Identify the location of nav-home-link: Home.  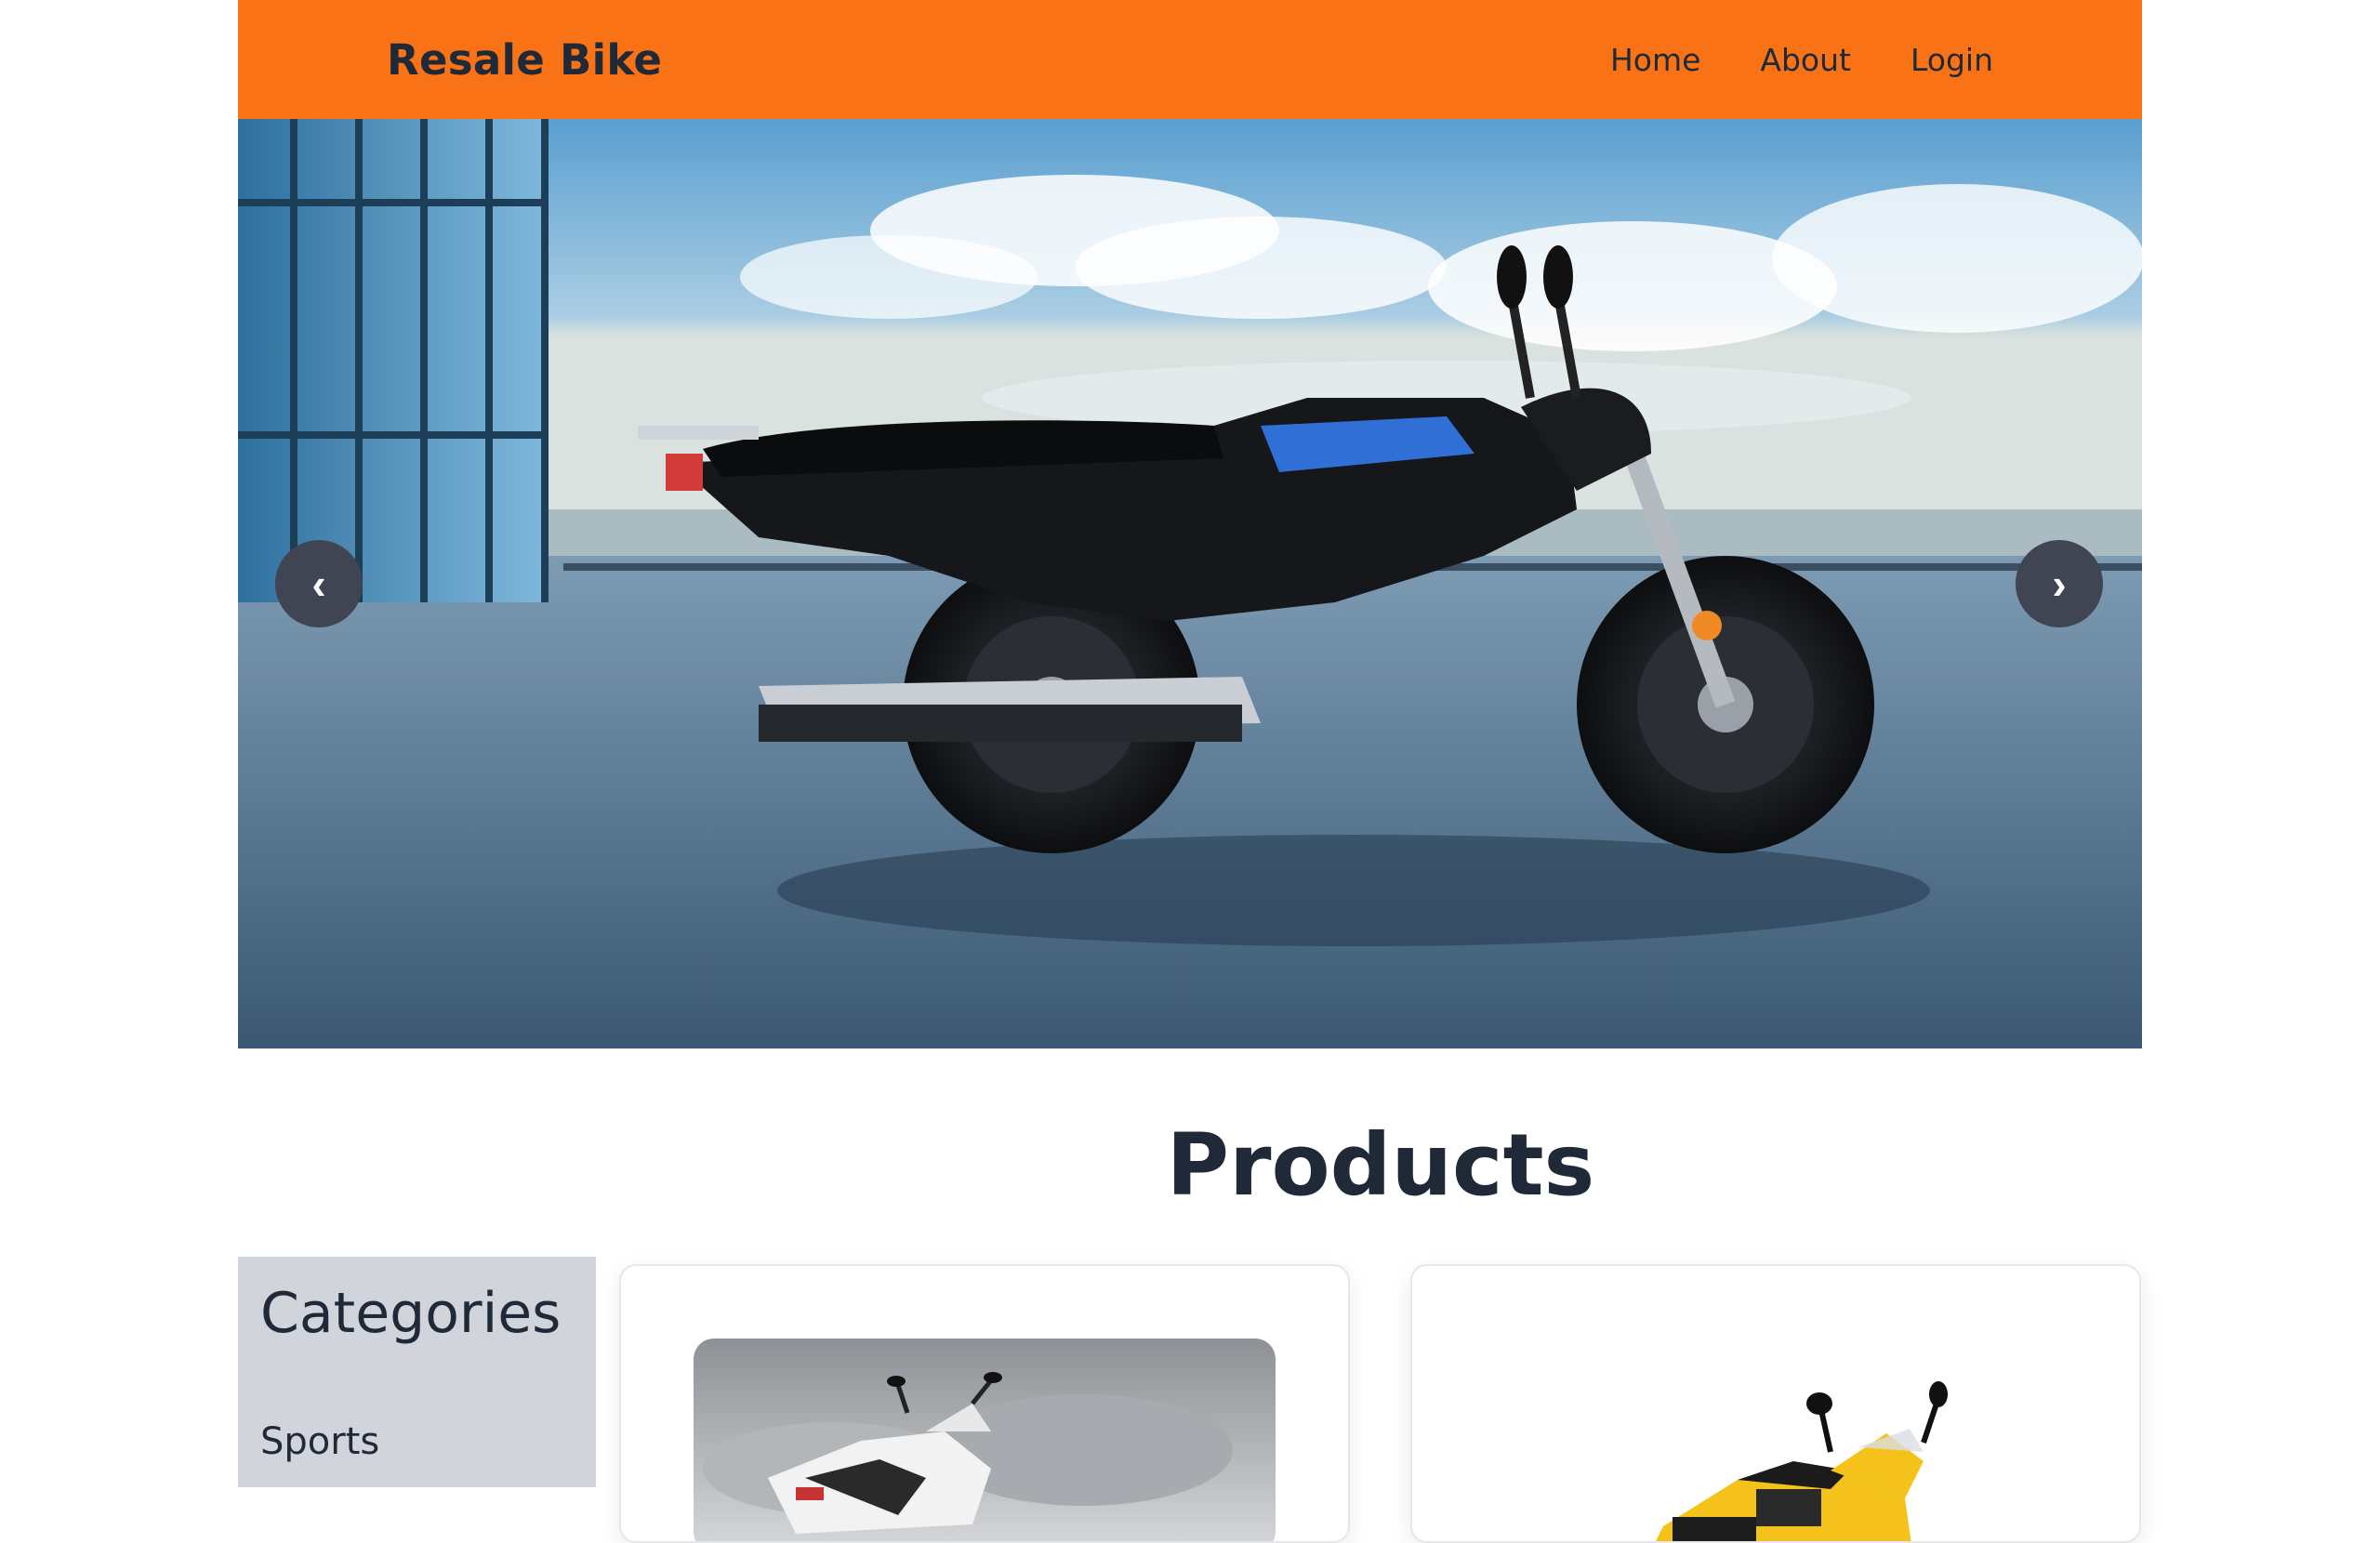
(1655, 60).